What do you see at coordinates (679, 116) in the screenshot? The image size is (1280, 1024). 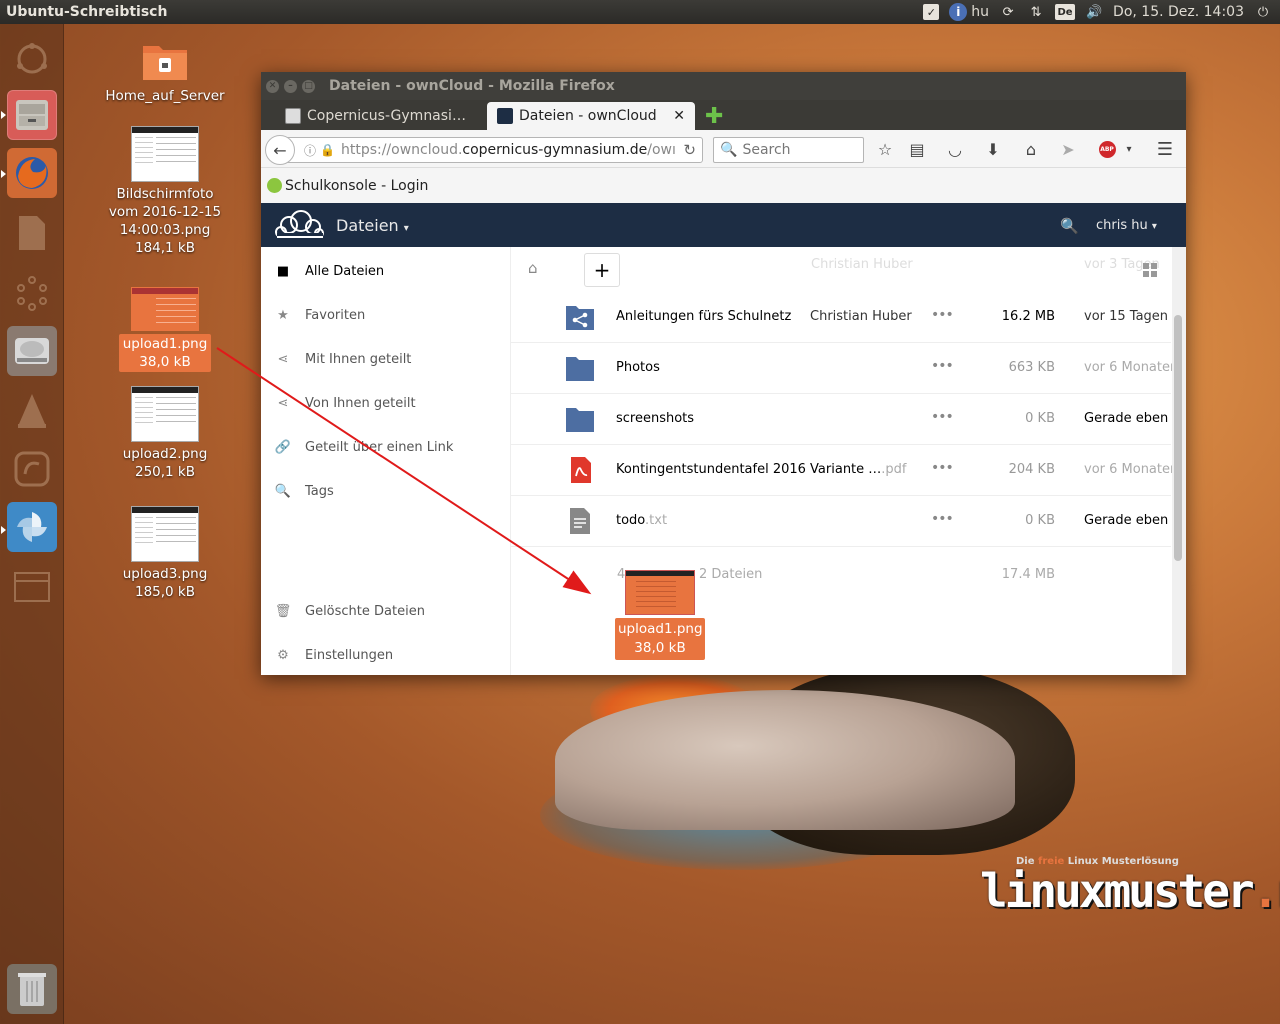 I see `close-tab-icon: ✕` at bounding box center [679, 116].